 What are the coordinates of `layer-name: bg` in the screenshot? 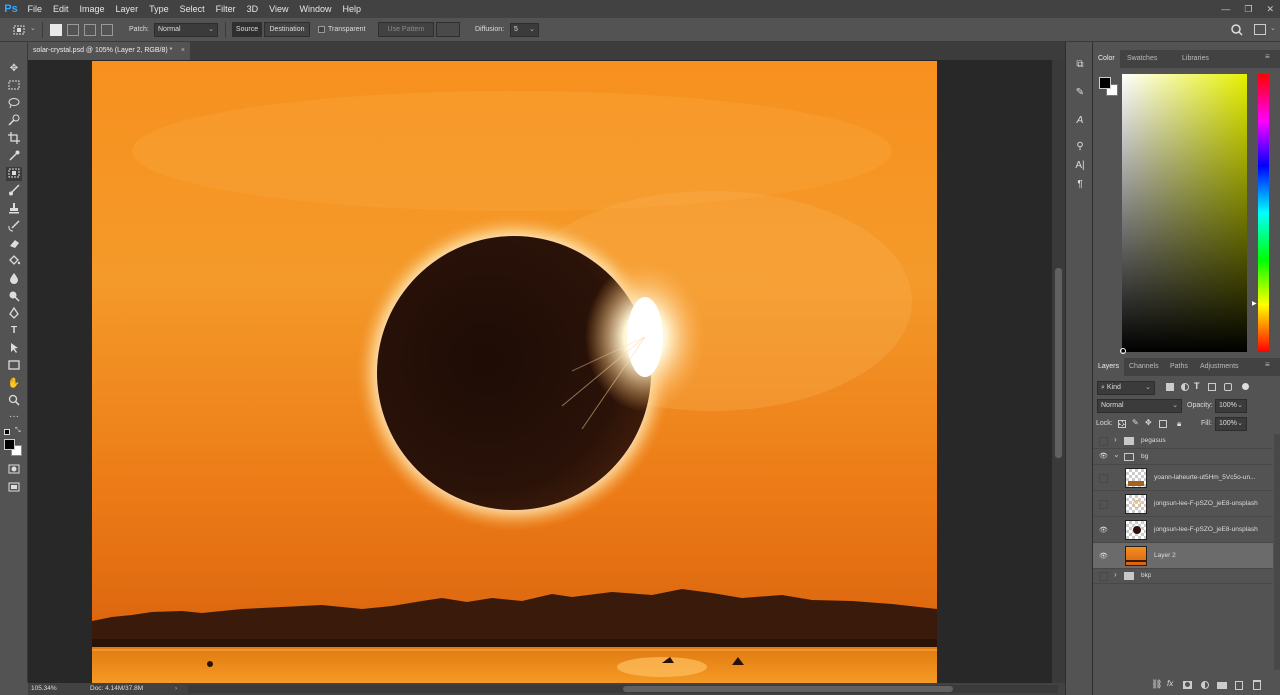 It's located at (1144, 456).